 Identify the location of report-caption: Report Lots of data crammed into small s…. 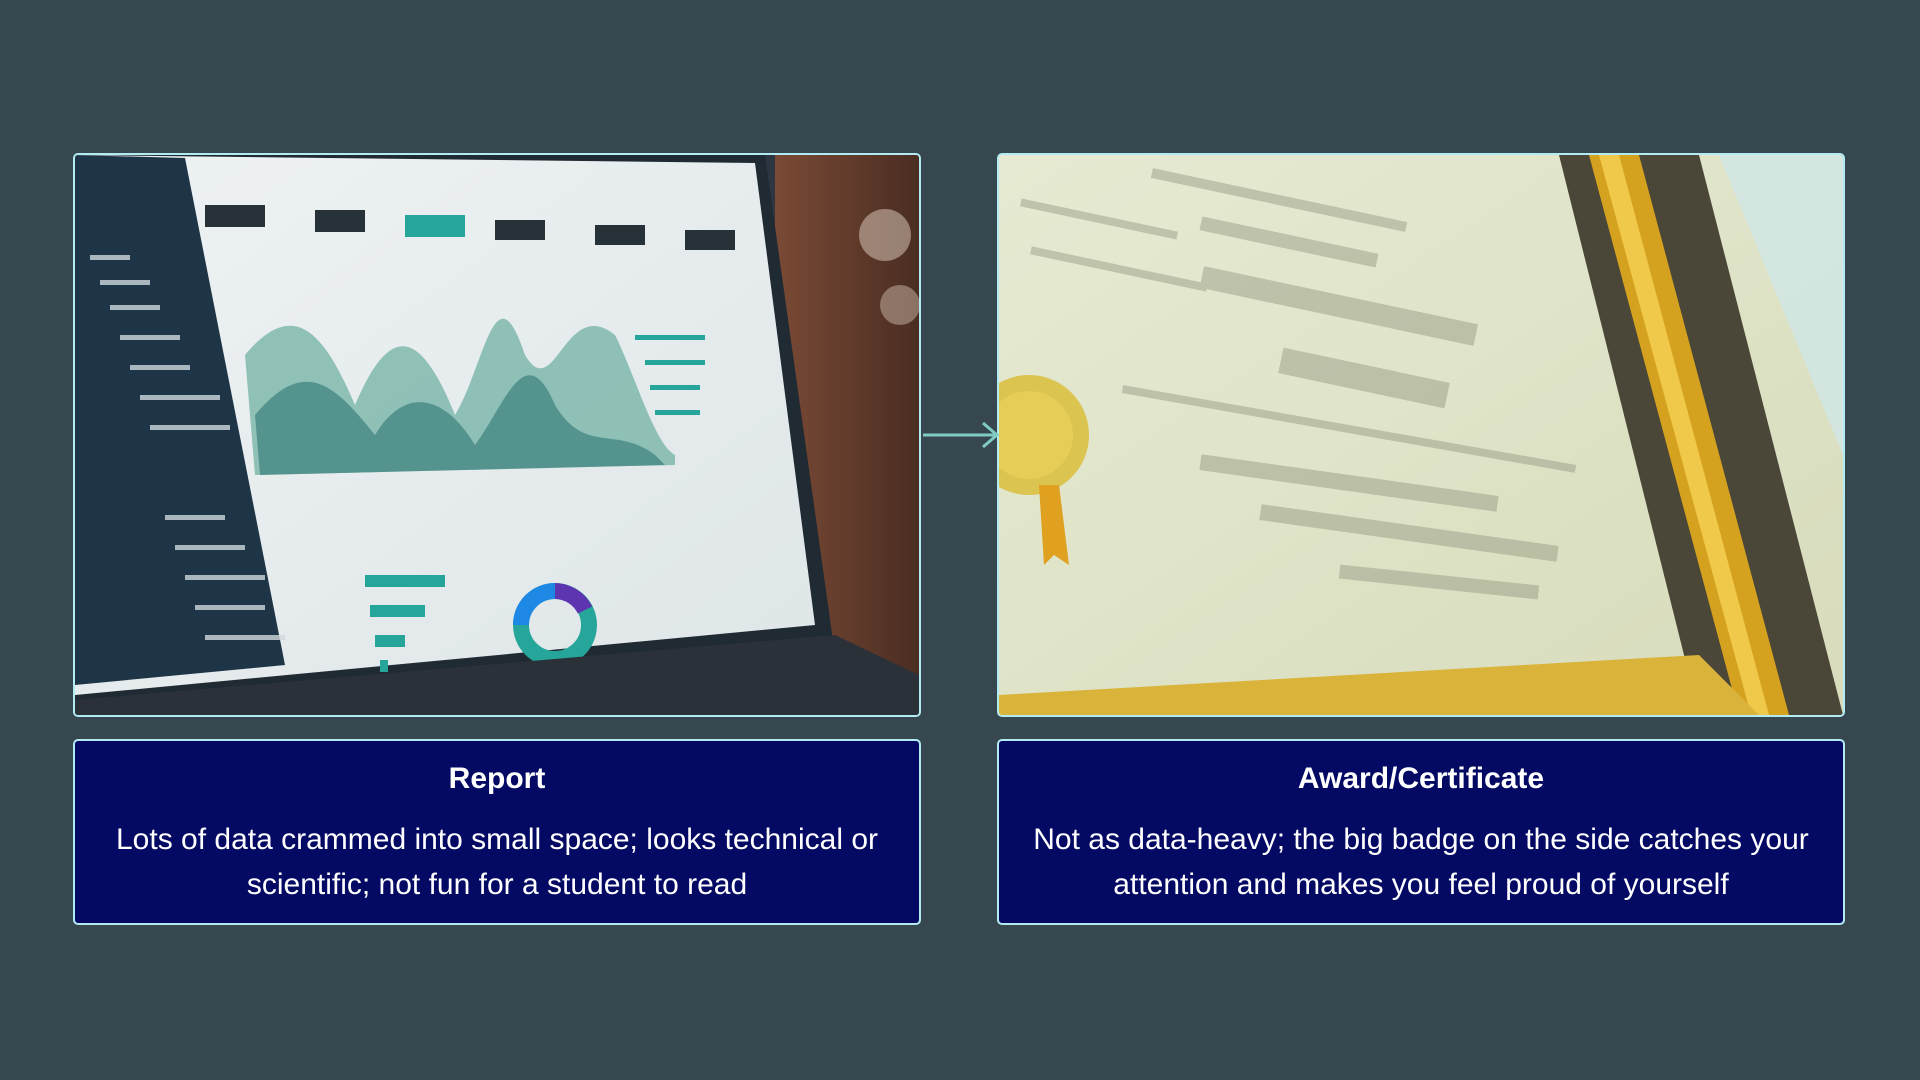
(497, 832).